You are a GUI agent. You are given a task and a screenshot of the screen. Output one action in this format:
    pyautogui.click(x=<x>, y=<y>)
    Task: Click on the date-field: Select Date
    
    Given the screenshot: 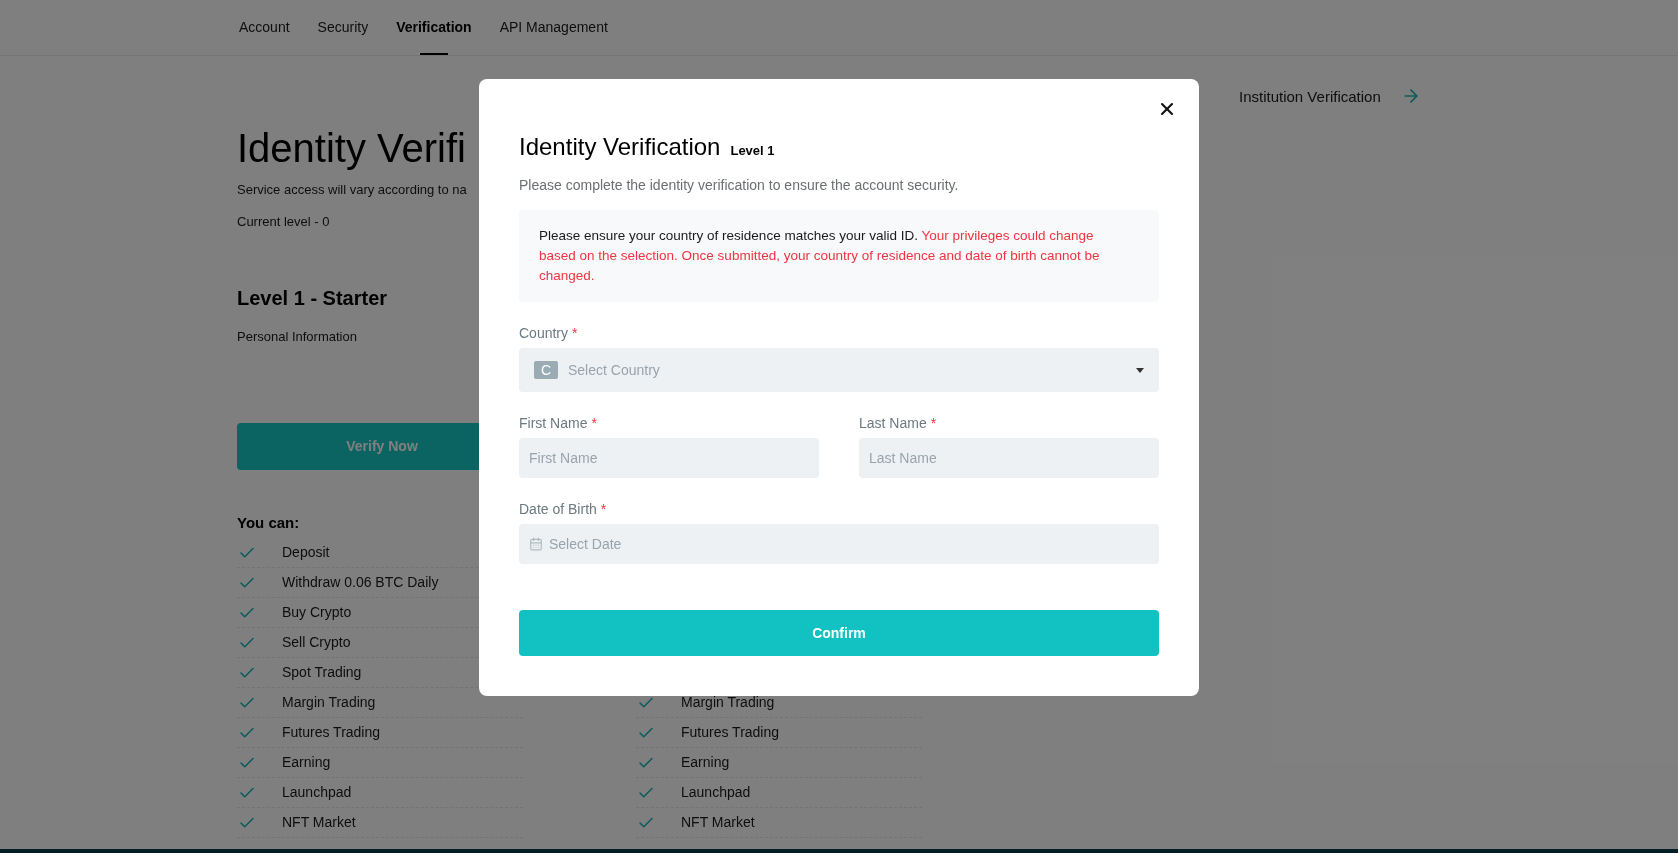 What is the action you would take?
    pyautogui.click(x=839, y=544)
    